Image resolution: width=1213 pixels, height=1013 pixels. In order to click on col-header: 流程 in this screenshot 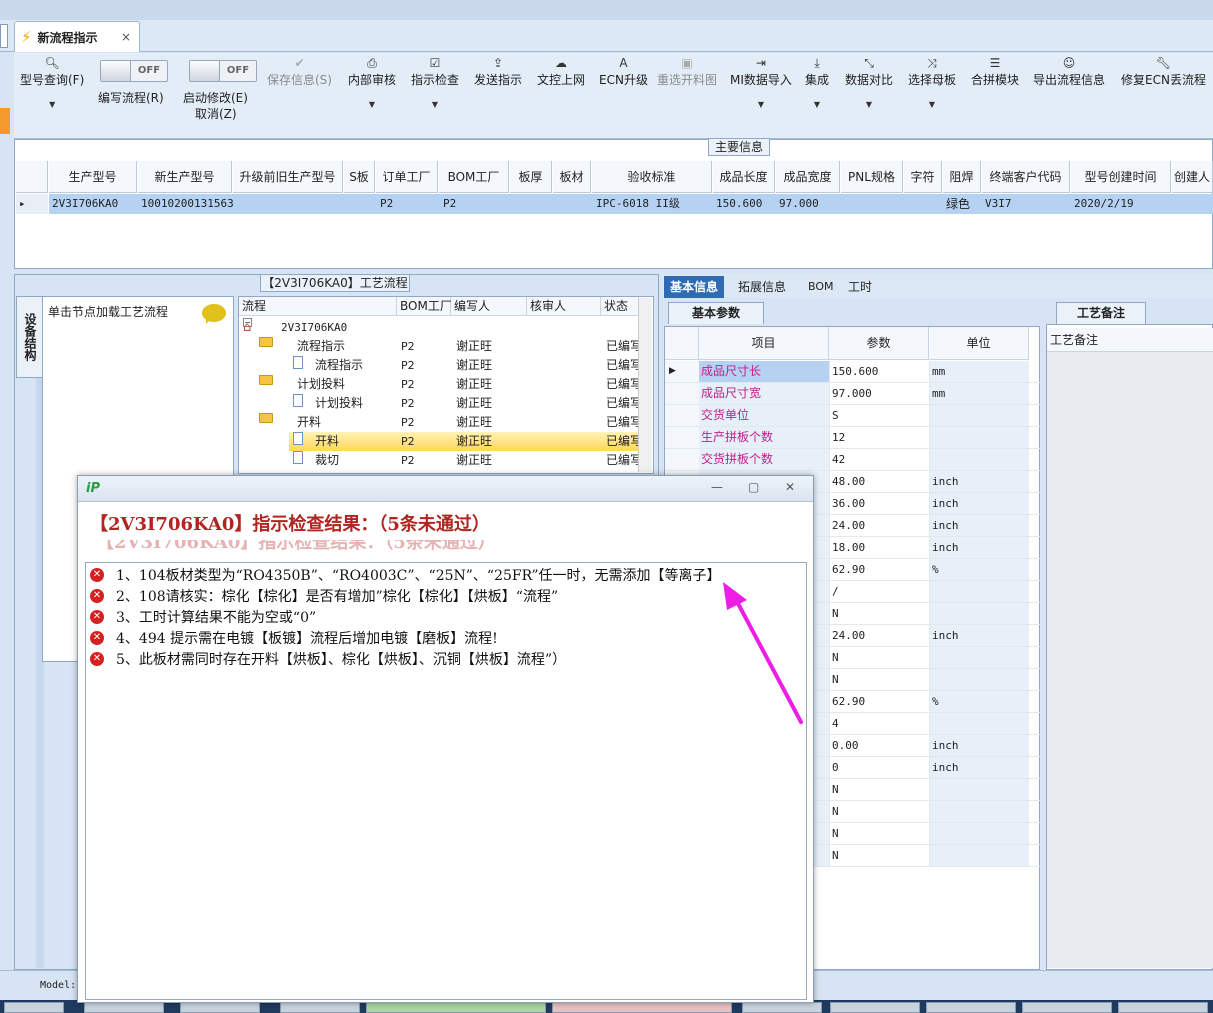, I will do `click(318, 306)`.